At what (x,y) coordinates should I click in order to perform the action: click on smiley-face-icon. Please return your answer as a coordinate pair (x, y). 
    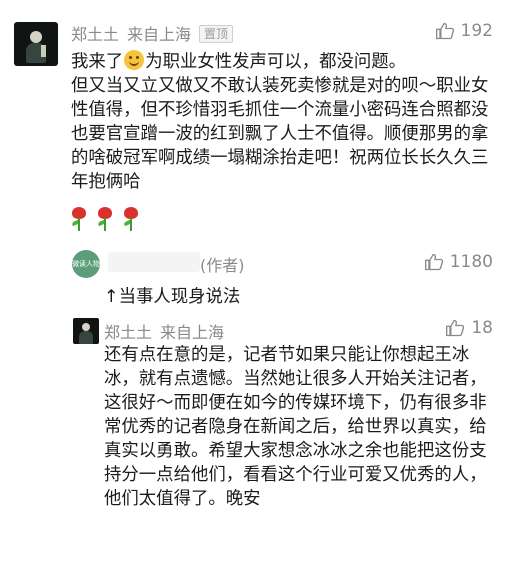
    Looking at the image, I should click on (134, 60).